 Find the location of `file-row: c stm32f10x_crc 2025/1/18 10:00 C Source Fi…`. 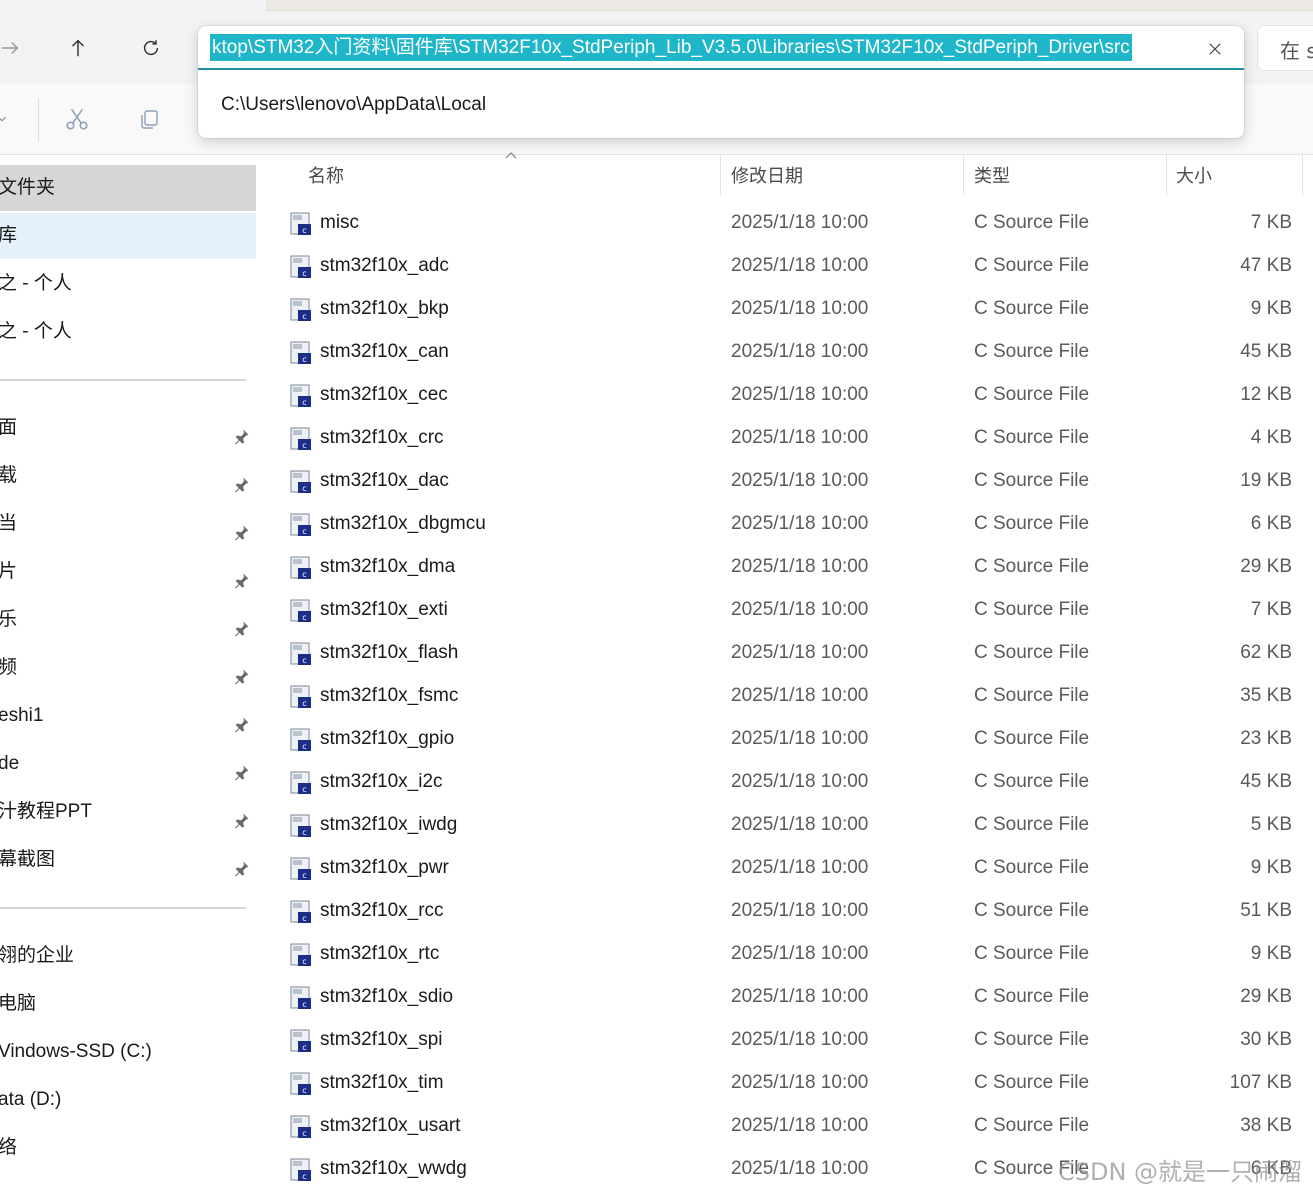

file-row: c stm32f10x_crc 2025/1/18 10:00 C Source Fi… is located at coordinates (787, 437).